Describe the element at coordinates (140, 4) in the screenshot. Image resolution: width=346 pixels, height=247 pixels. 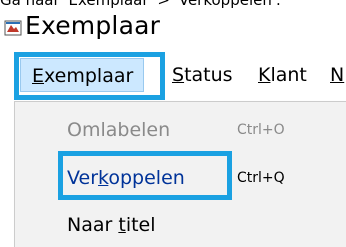
I see `instruction-text: Ga naar 'Exemplaar' > 'Verkoppelen'.` at that location.